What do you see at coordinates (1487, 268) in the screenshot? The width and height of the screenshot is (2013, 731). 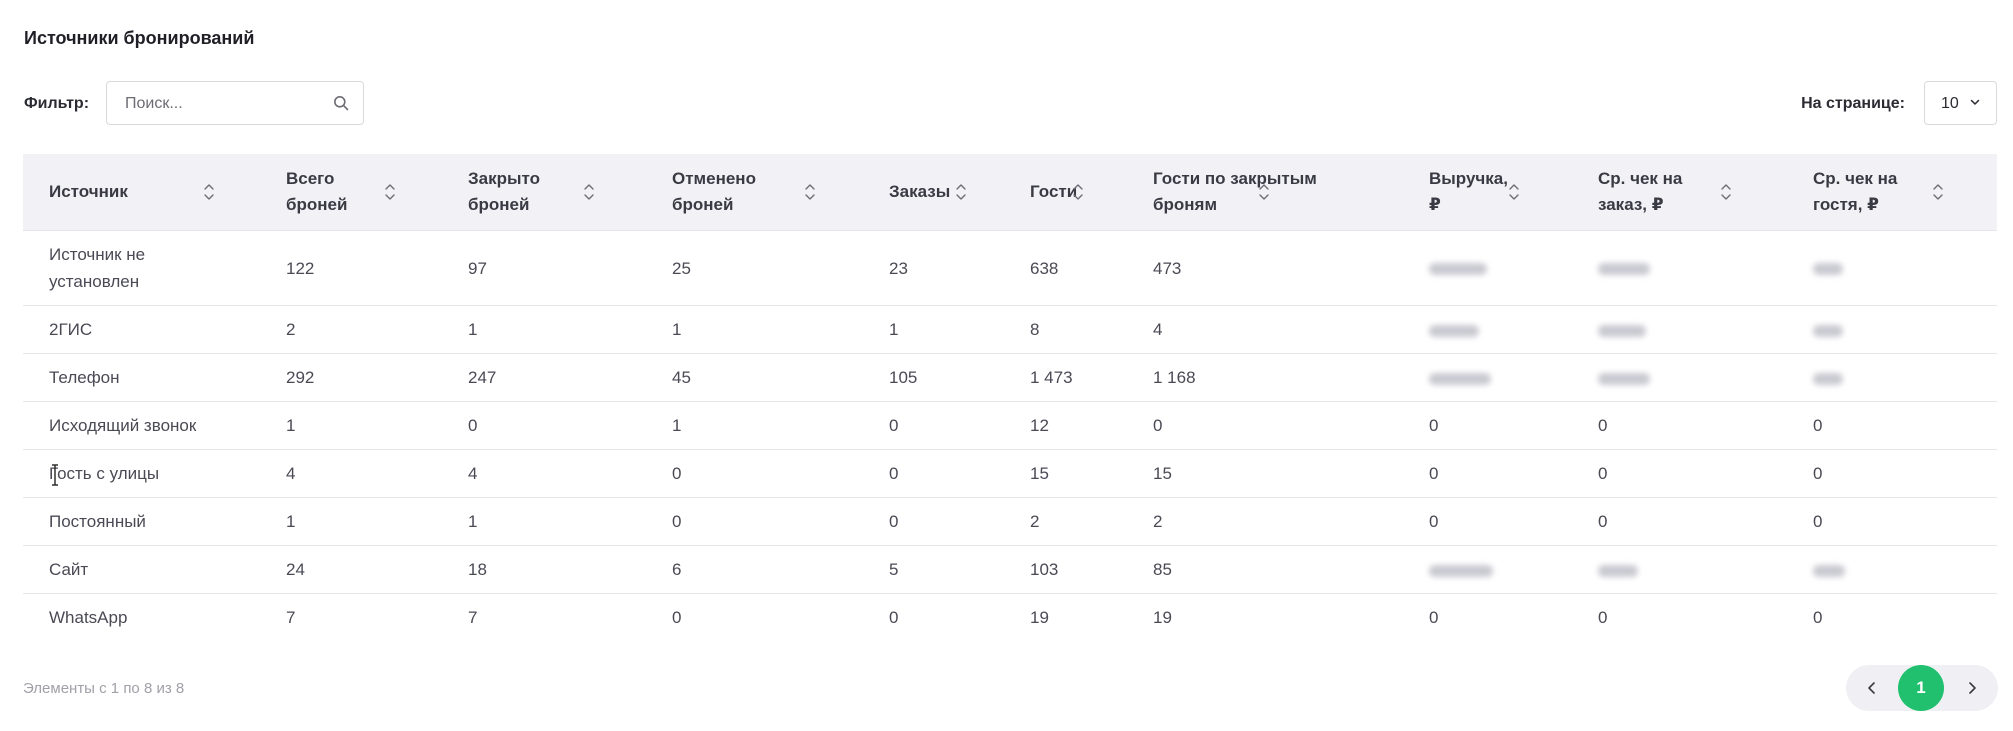 I see `cell-revenue` at bounding box center [1487, 268].